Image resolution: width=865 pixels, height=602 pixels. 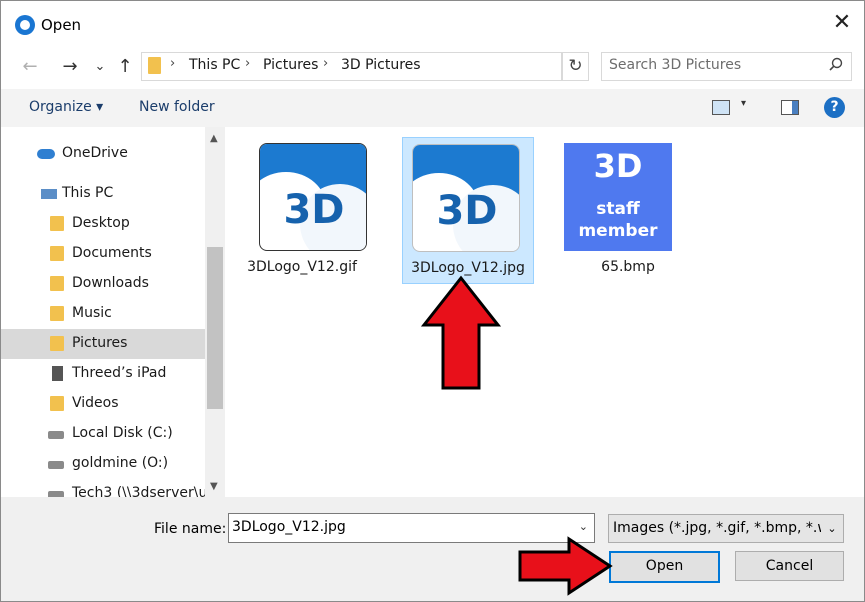 What do you see at coordinates (56, 435) in the screenshot?
I see `drive-icon` at bounding box center [56, 435].